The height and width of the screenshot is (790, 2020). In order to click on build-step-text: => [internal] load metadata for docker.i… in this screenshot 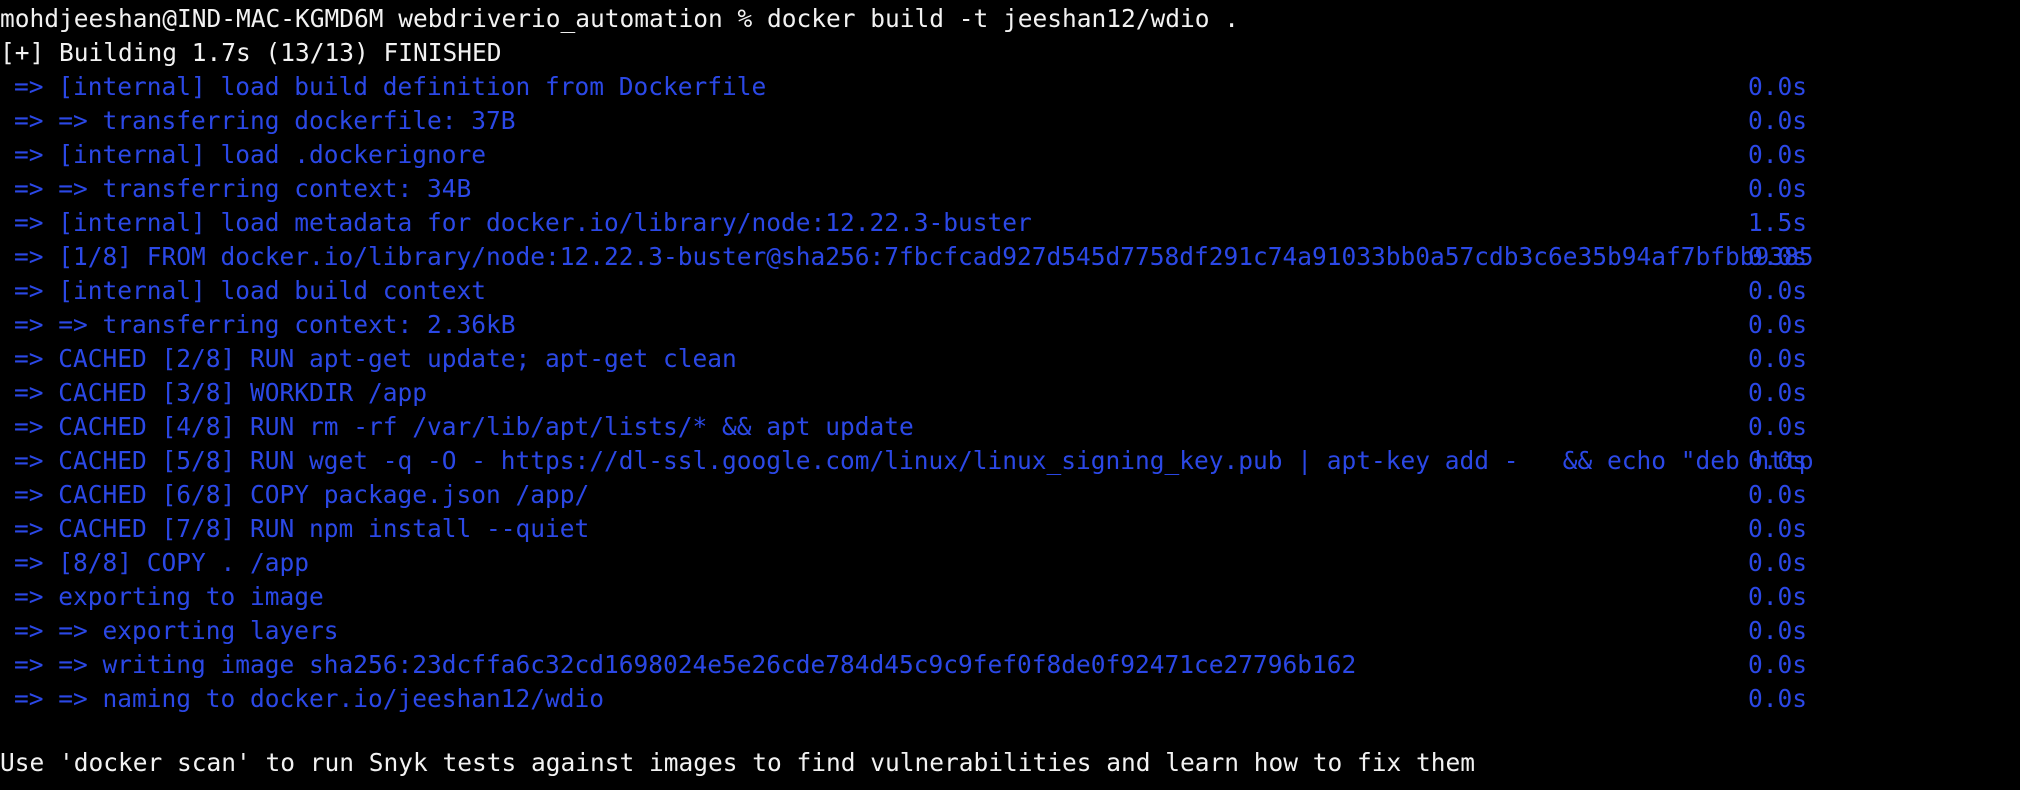, I will do `click(523, 222)`.